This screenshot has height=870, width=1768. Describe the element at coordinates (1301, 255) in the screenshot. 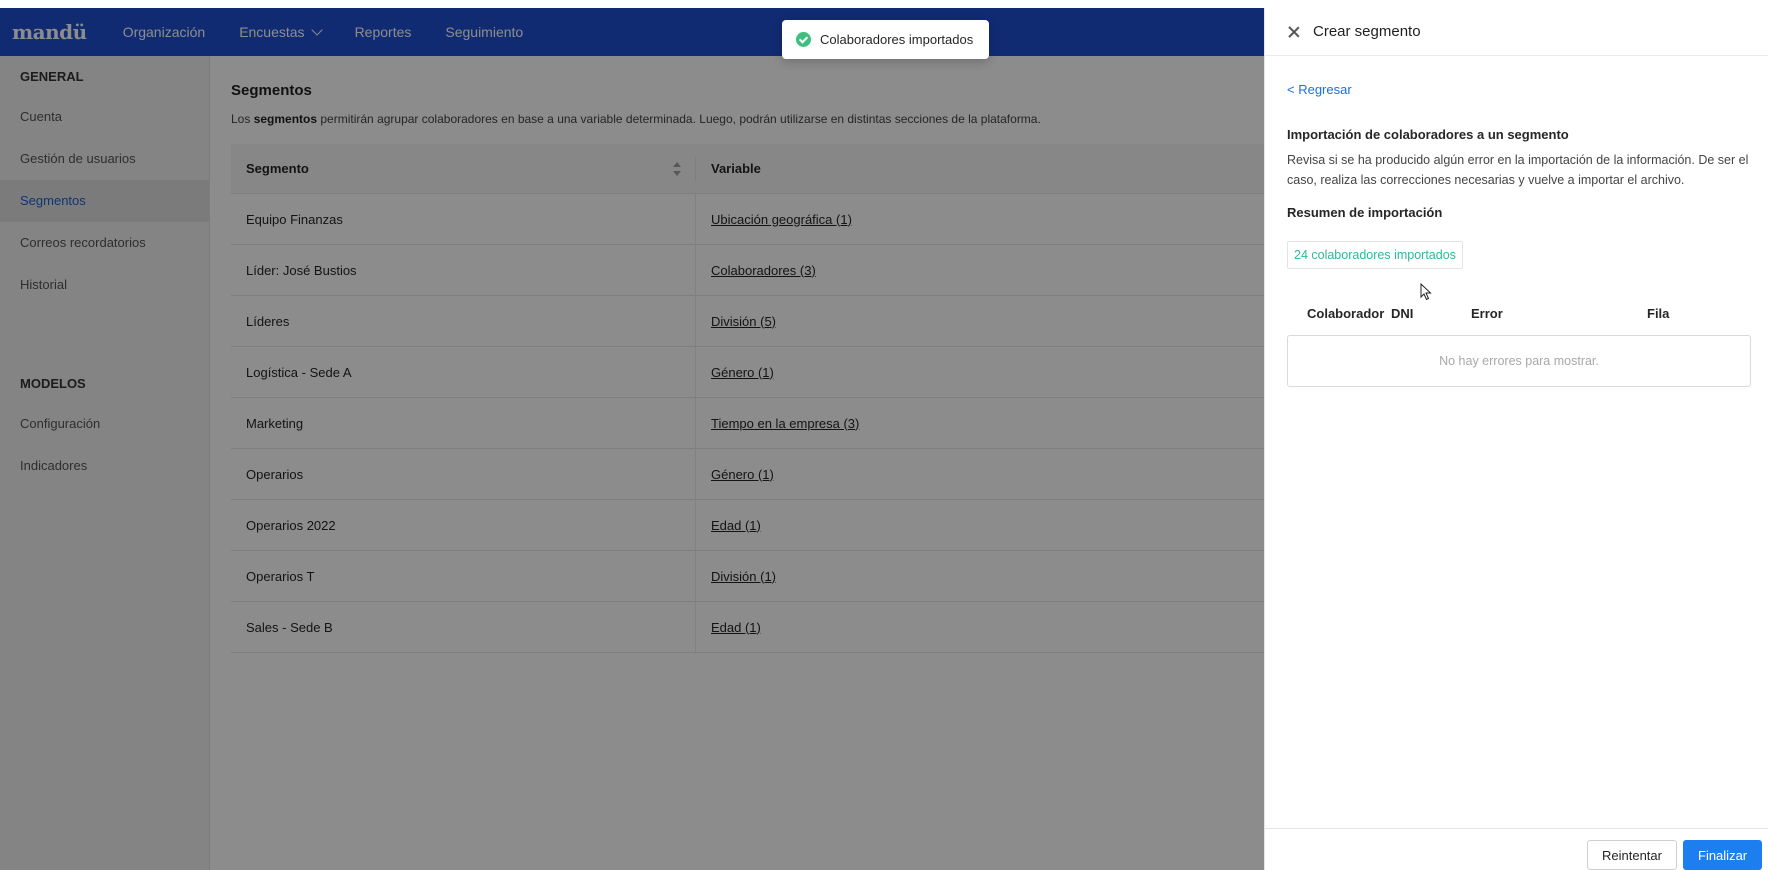

I see `imported-count: 24` at that location.